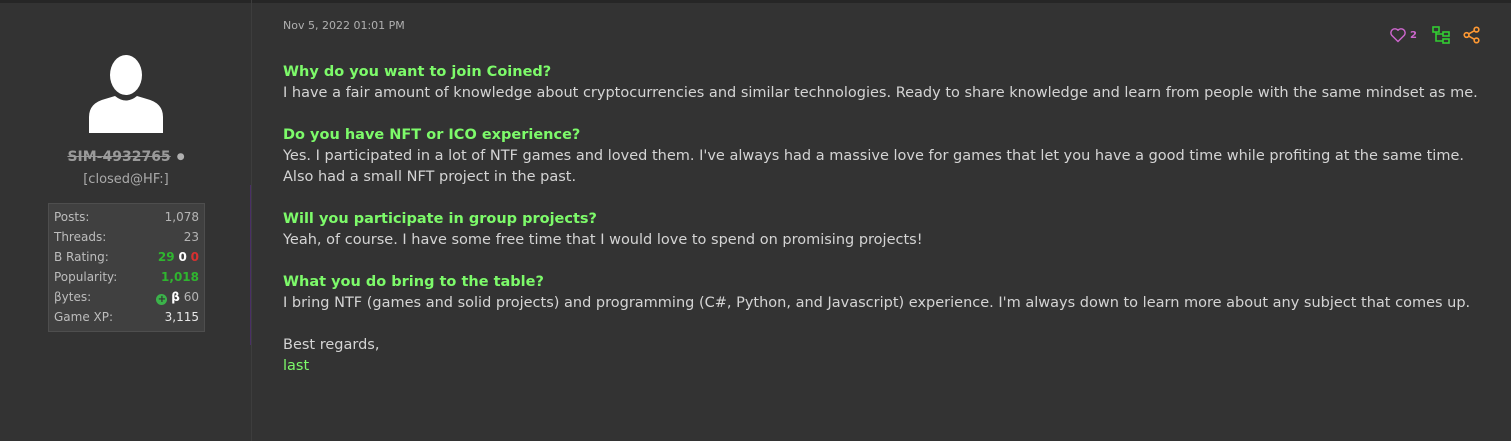  I want to click on brating-positive: 29, so click(166, 257).